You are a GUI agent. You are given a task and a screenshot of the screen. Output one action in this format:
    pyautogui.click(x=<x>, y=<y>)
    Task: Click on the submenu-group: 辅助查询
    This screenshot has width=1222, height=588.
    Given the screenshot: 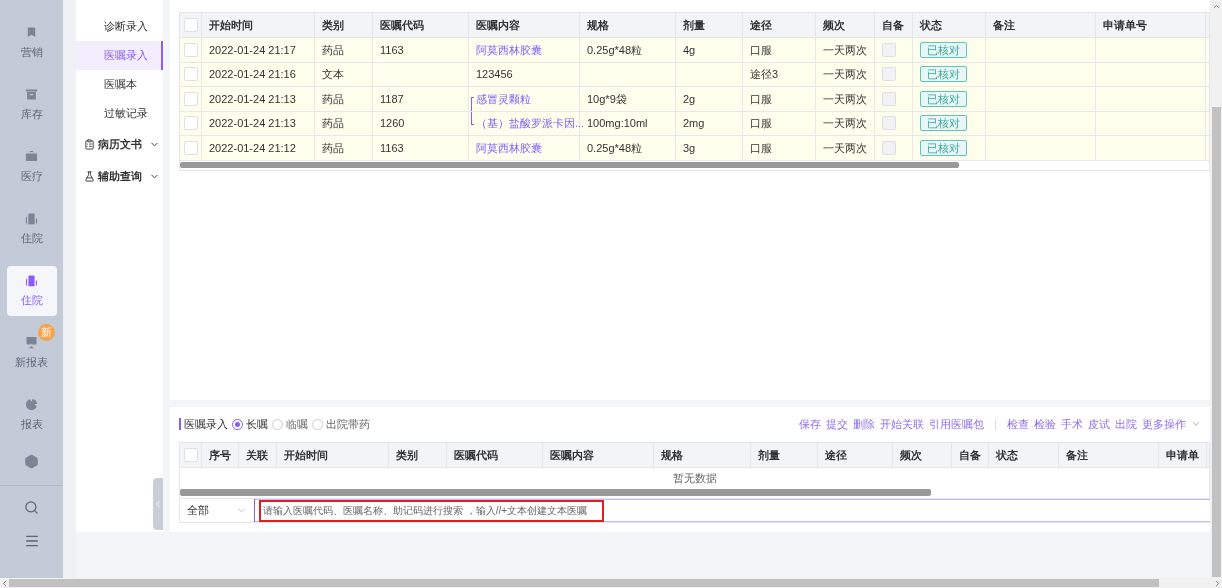 What is the action you would take?
    pyautogui.click(x=119, y=176)
    